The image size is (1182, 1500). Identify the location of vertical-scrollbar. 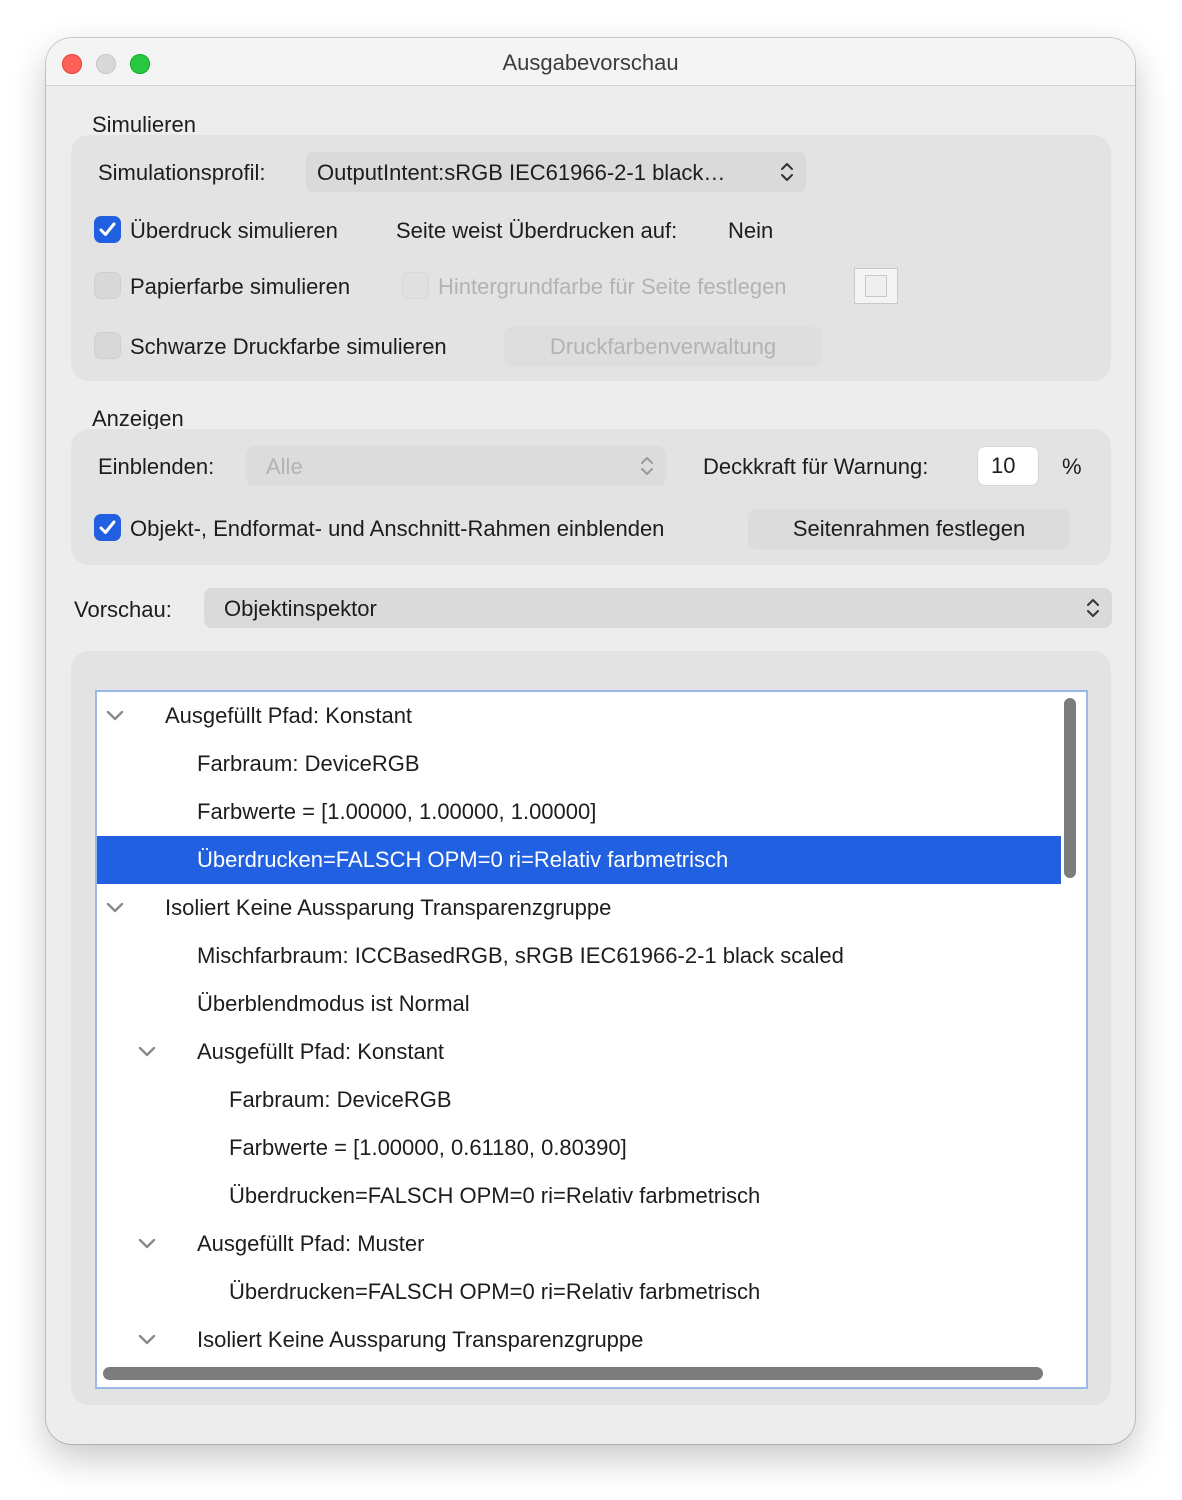
(1070, 788).